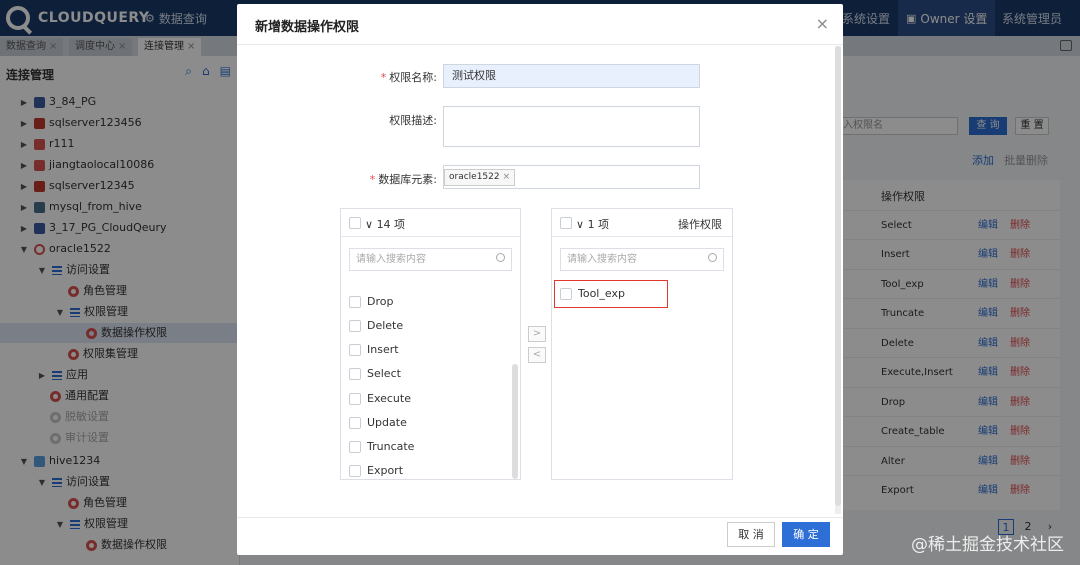  What do you see at coordinates (751, 534) in the screenshot?
I see `cancel-button: 取 消` at bounding box center [751, 534].